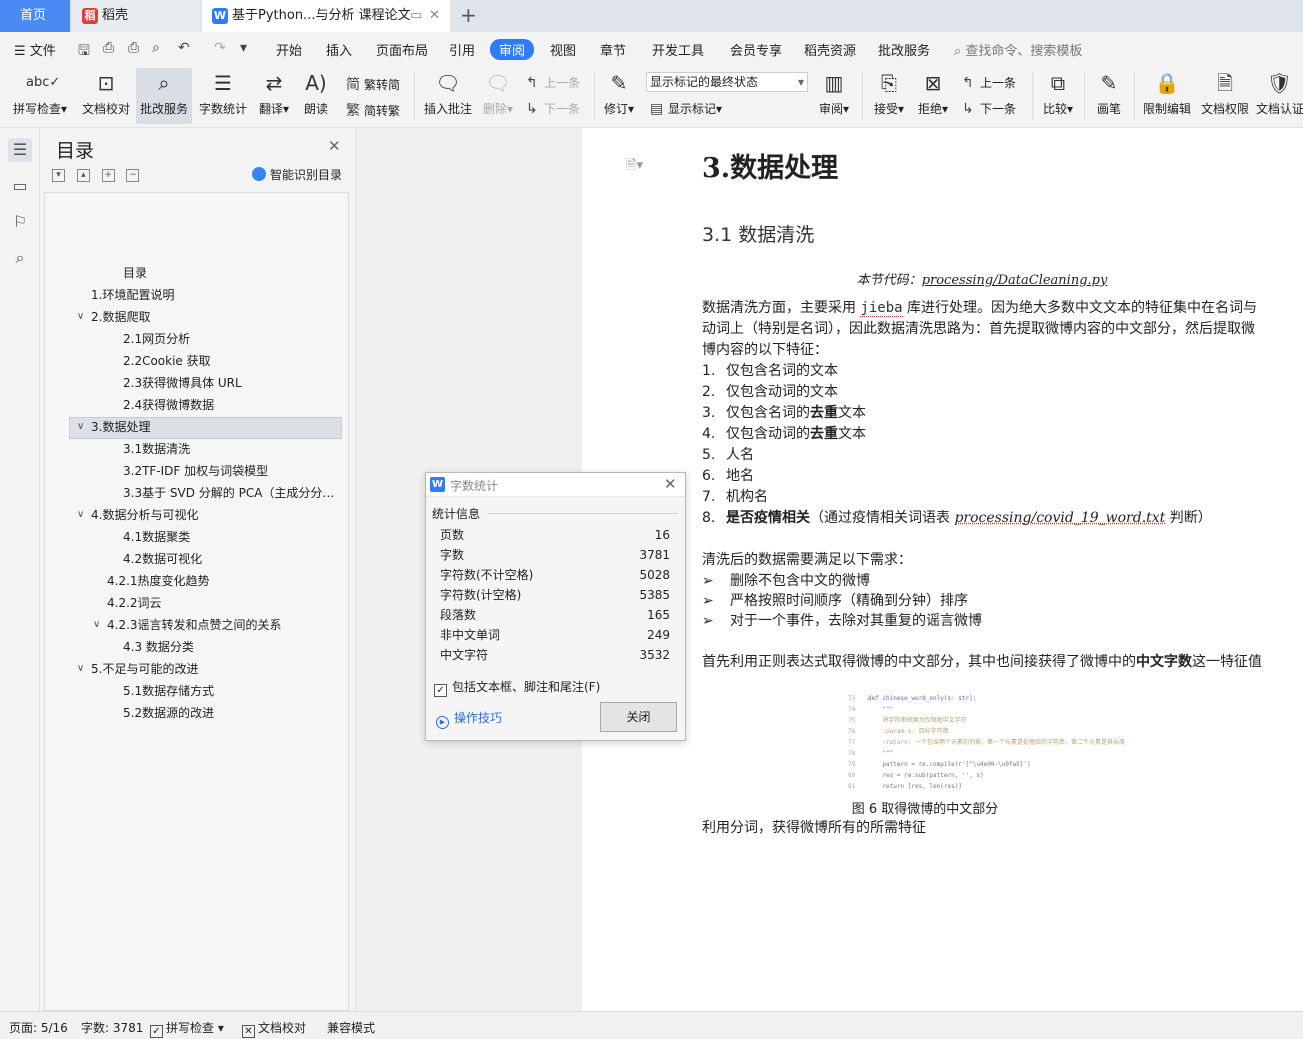 Image resolution: width=1303 pixels, height=1039 pixels. I want to click on doc-auth-button: 🛡 文档认证, so click(1279, 96).